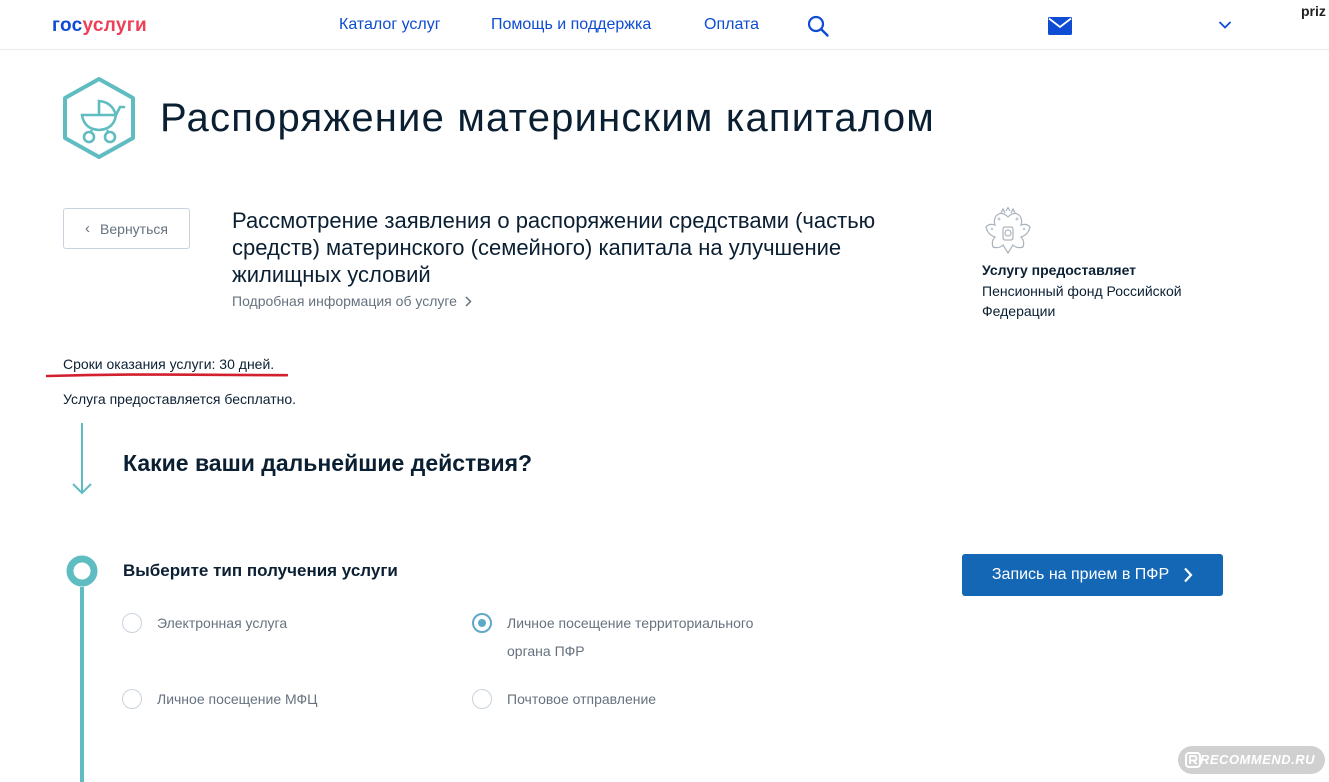 The width and height of the screenshot is (1329, 782). What do you see at coordinates (344, 301) in the screenshot?
I see `service-details-label: Подробная информация об услуге` at bounding box center [344, 301].